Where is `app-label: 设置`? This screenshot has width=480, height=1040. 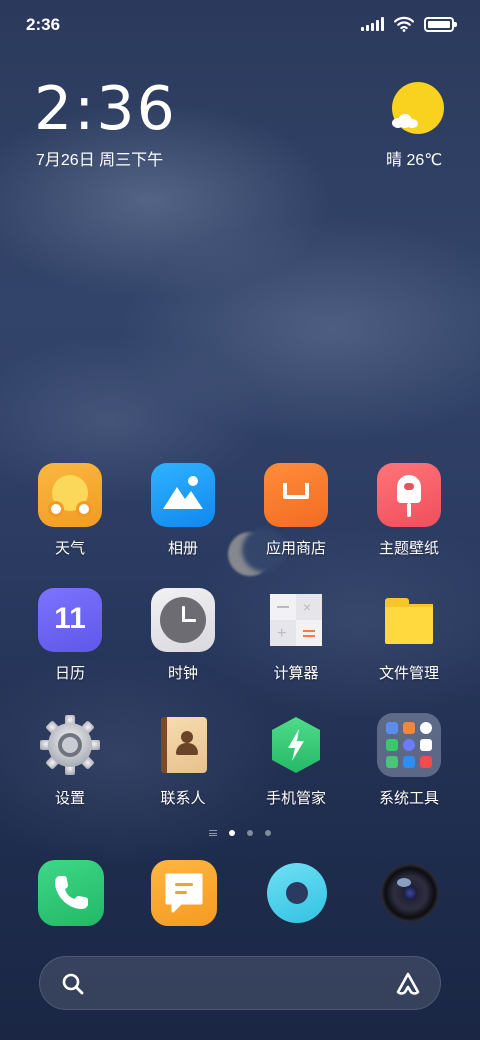 app-label: 设置 is located at coordinates (69, 798).